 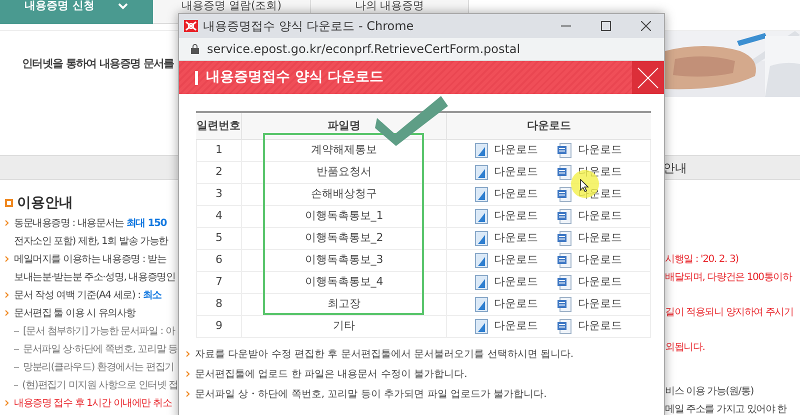 I want to click on file-name: 기타, so click(x=343, y=326).